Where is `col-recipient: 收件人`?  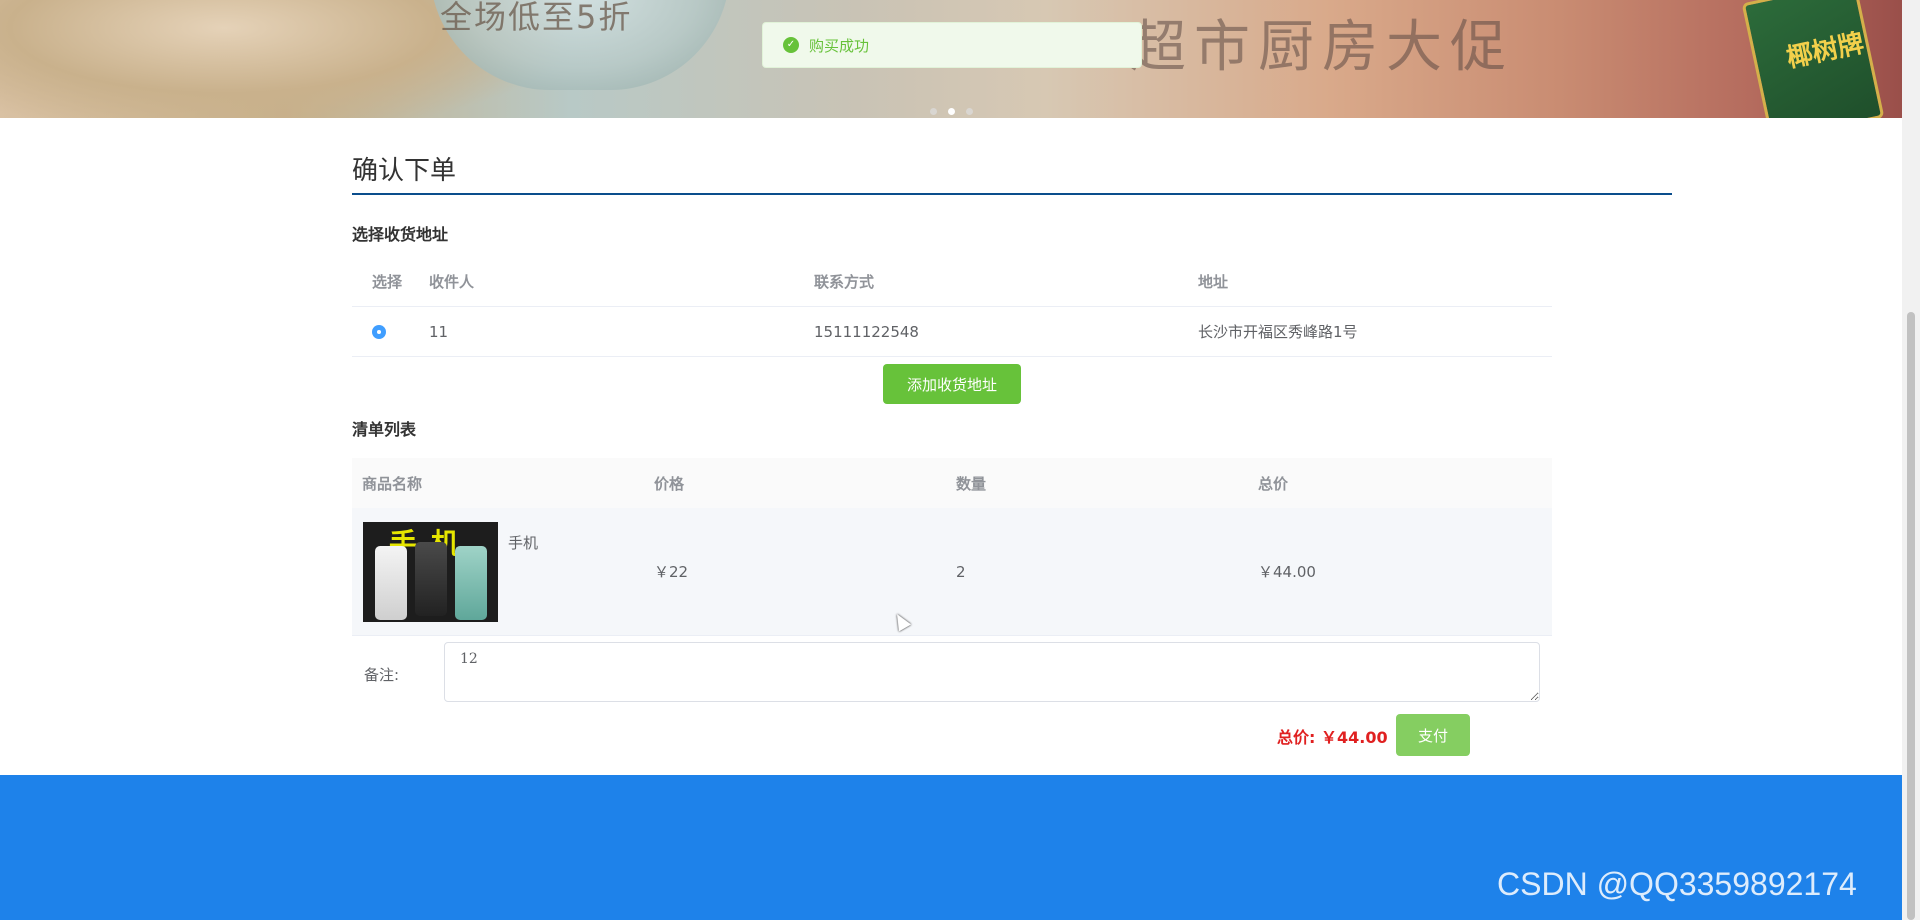 col-recipient: 收件人 is located at coordinates (620, 281).